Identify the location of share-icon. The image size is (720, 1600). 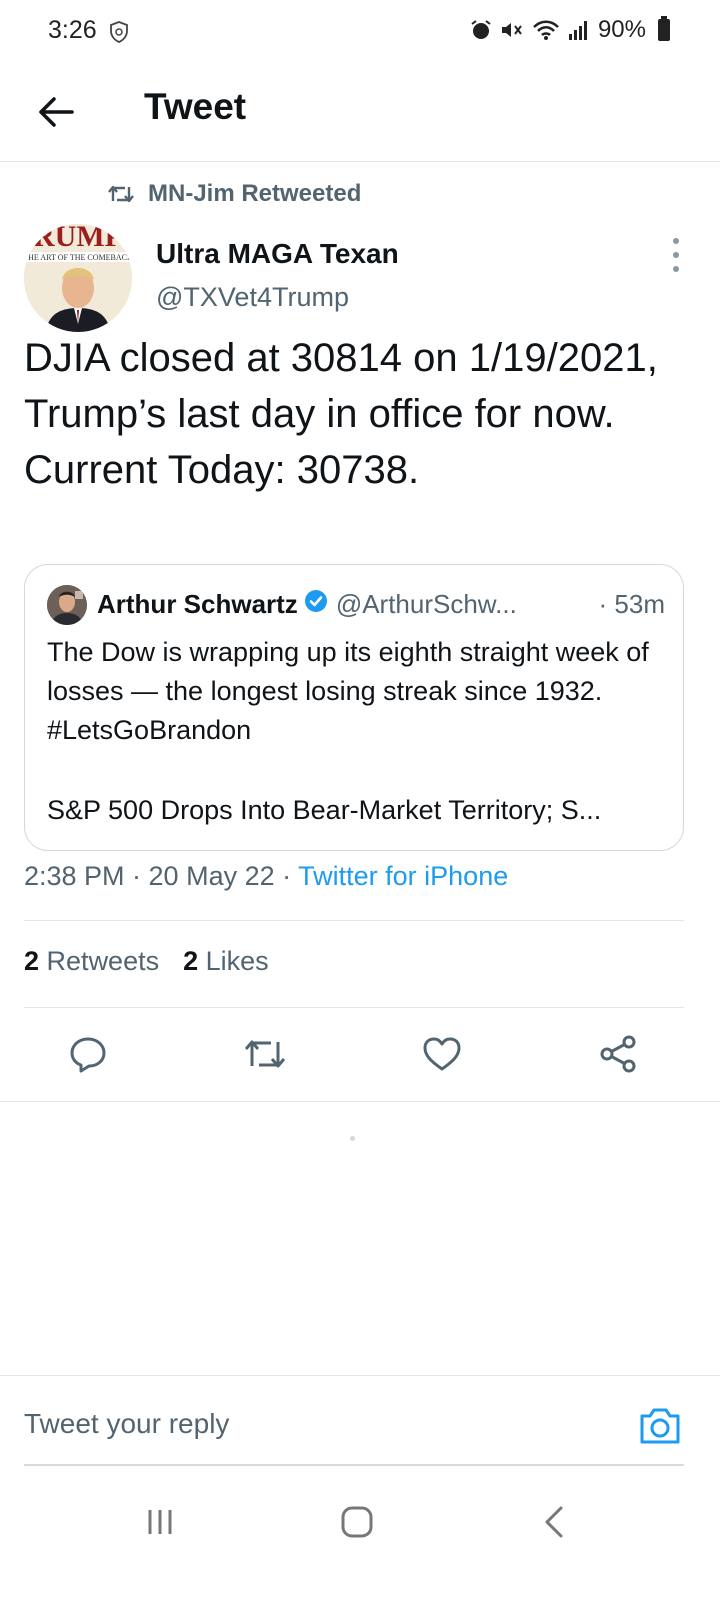
(618, 1054).